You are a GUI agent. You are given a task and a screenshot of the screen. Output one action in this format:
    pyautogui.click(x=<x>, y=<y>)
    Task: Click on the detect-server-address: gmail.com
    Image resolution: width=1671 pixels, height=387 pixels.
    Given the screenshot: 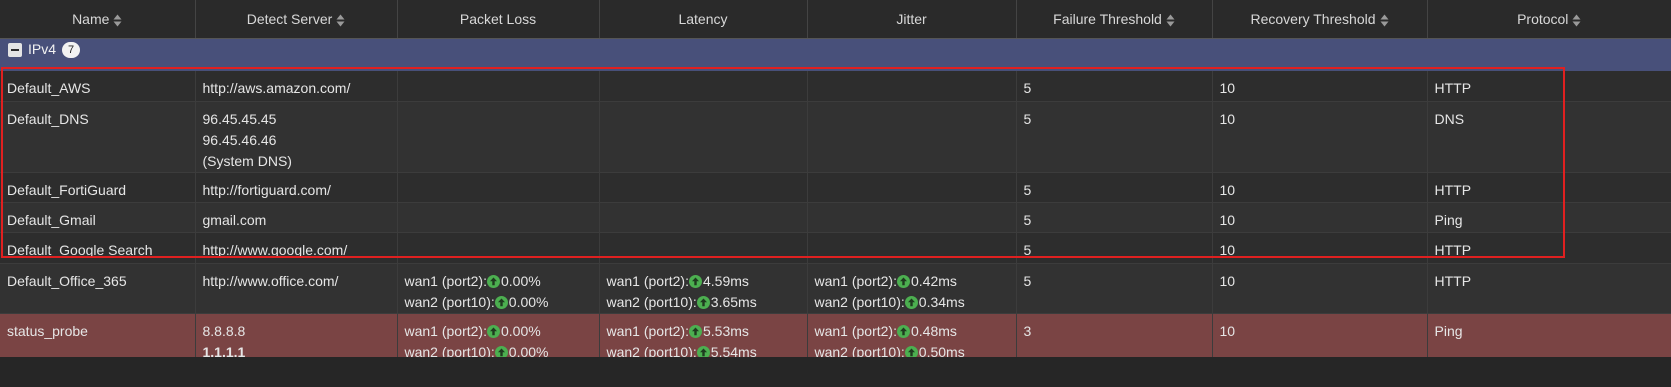 What is the action you would take?
    pyautogui.click(x=234, y=219)
    